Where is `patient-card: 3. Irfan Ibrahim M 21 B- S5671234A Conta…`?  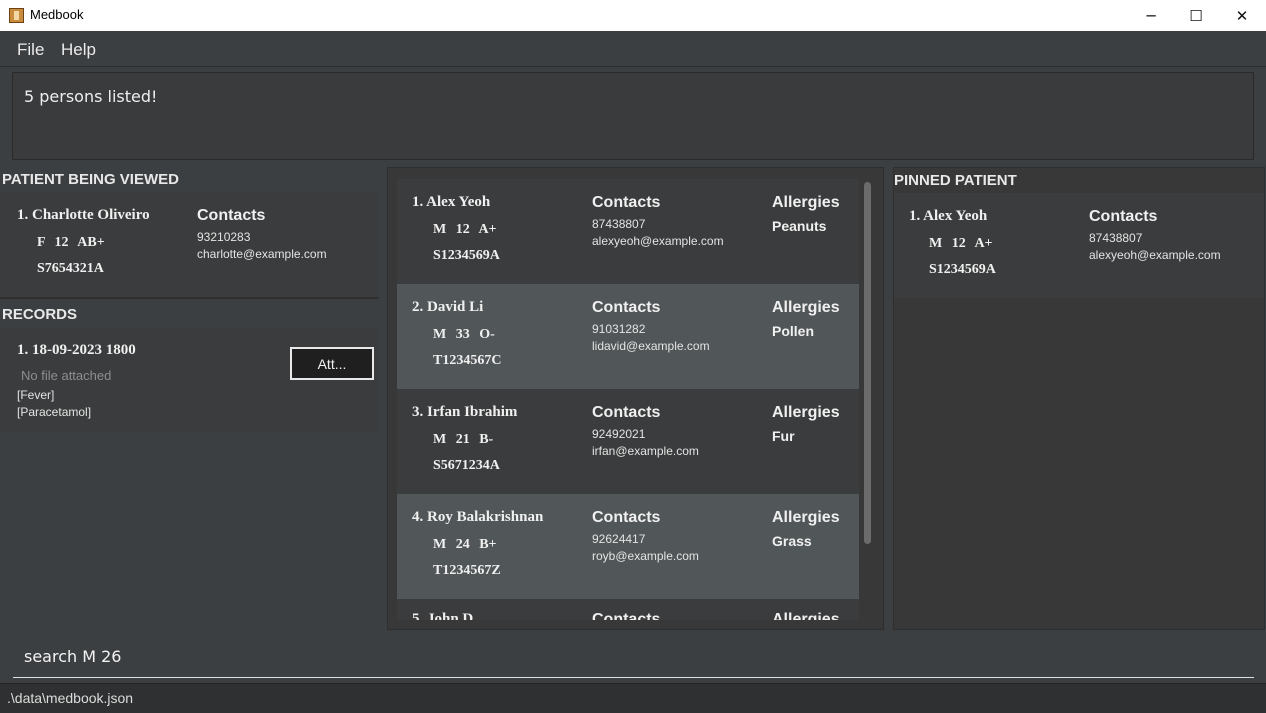 patient-card: 3. Irfan Ibrahim M 21 B- S5671234A Conta… is located at coordinates (628, 441).